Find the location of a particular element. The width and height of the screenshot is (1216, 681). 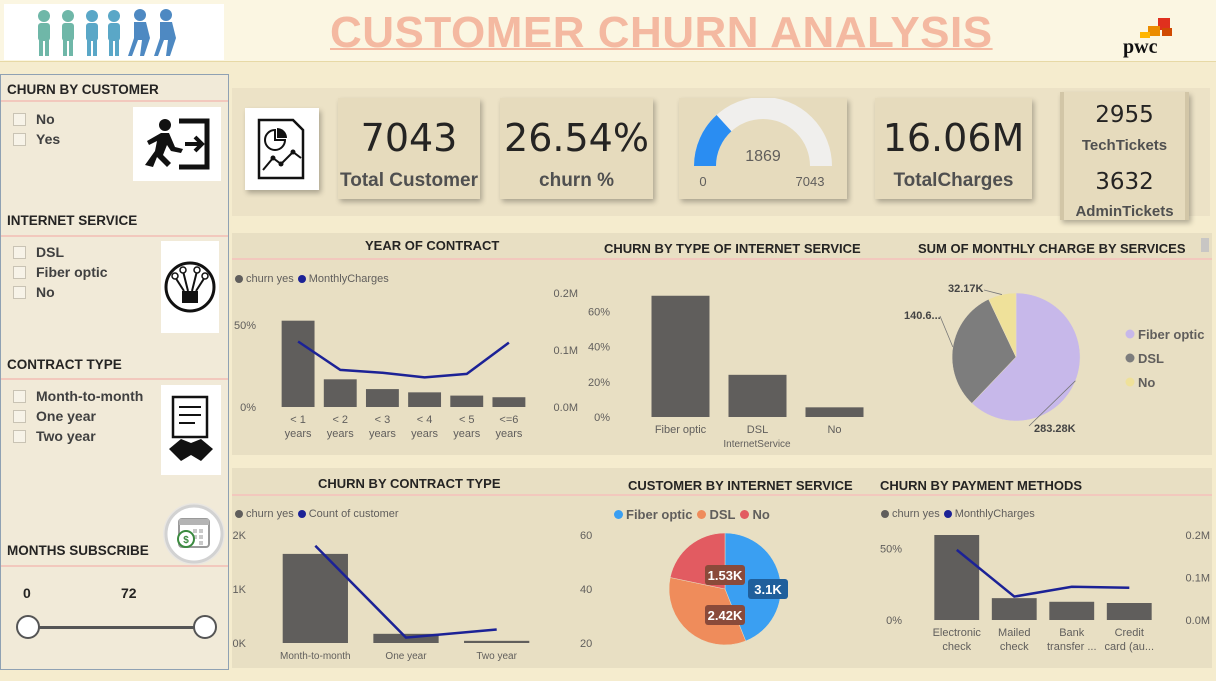

data-label: 1.53K is located at coordinates (725, 575).